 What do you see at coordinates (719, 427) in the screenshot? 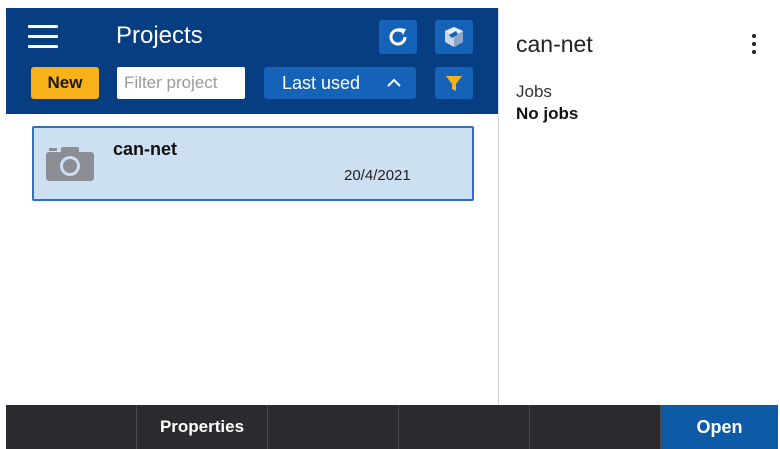
I see `open-button: Open` at bounding box center [719, 427].